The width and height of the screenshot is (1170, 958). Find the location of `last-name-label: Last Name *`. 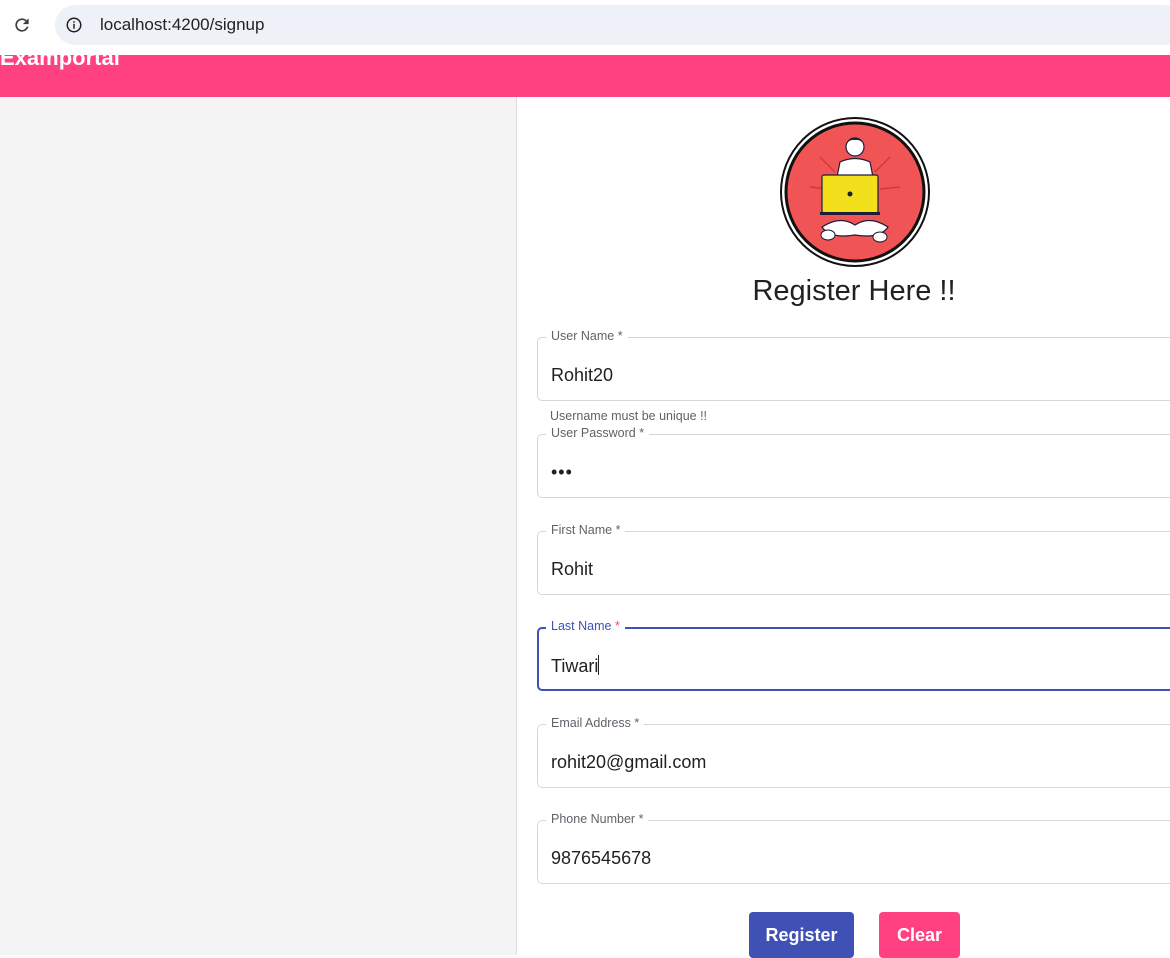

last-name-label: Last Name * is located at coordinates (585, 626).